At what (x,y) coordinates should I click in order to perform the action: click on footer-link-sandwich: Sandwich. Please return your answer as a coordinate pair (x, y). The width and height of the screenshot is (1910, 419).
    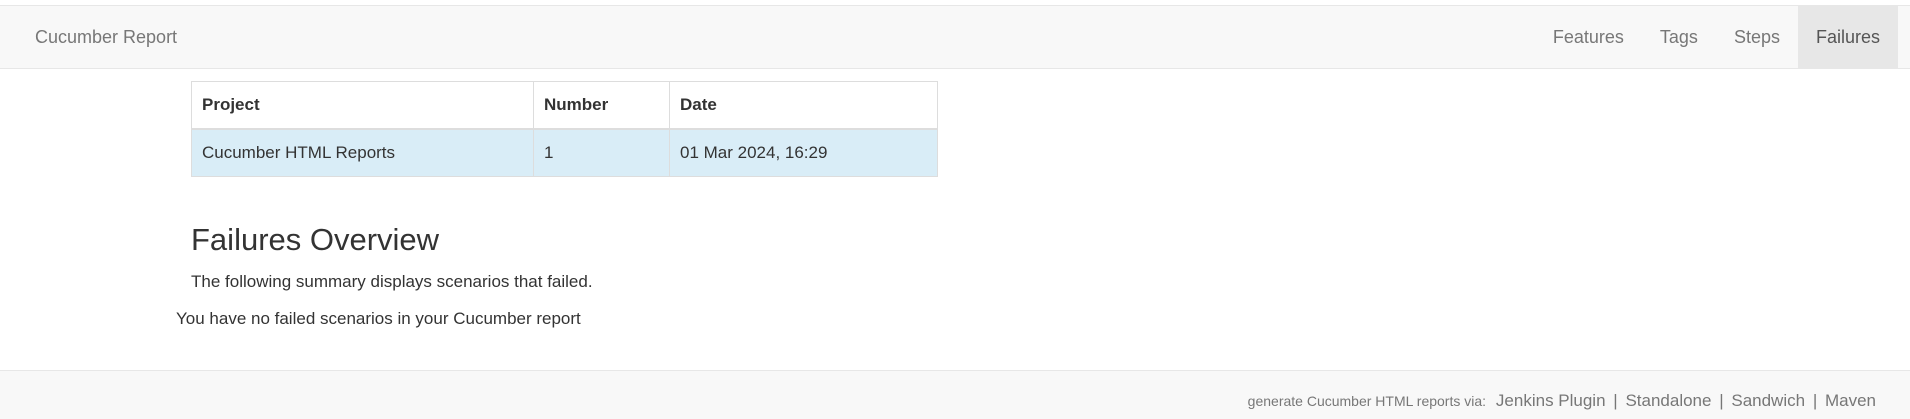
    Looking at the image, I should click on (1768, 400).